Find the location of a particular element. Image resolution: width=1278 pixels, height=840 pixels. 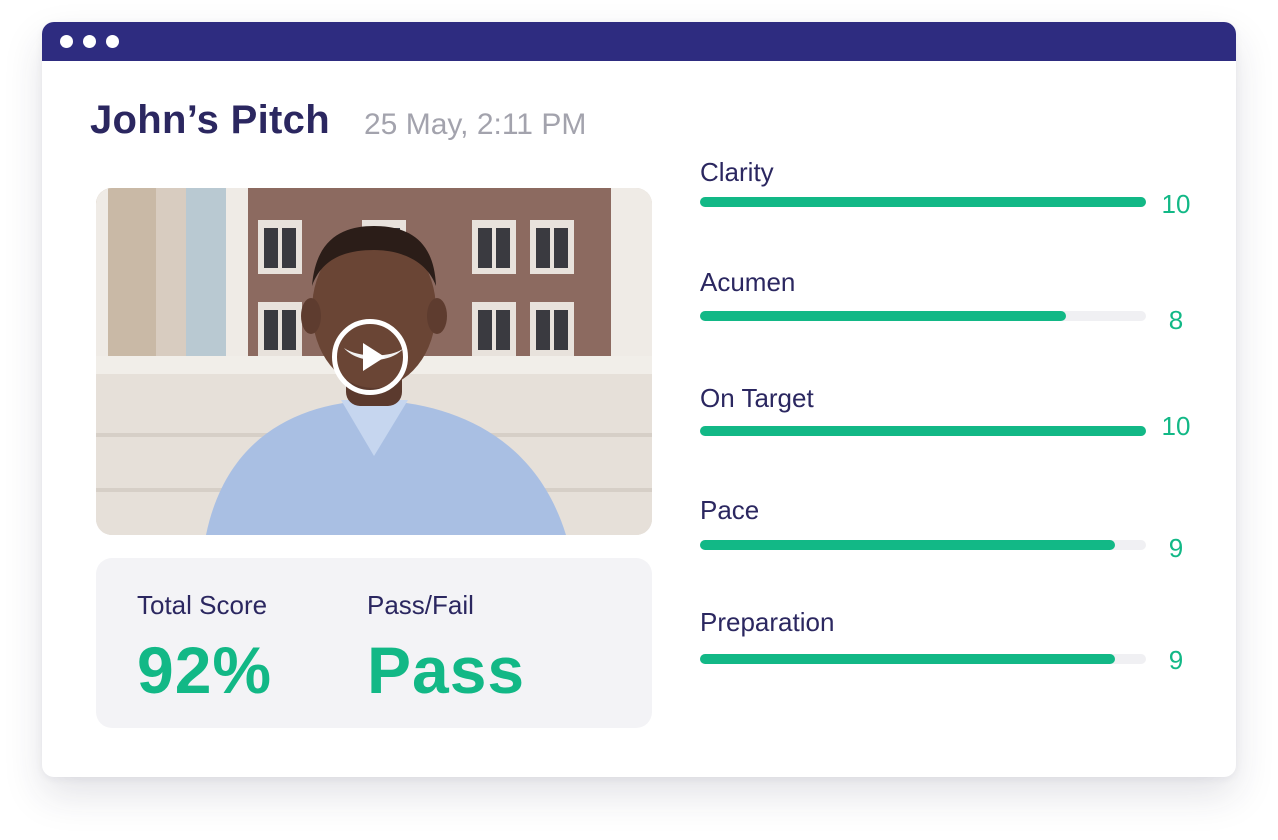

pass-fail-value: Pass is located at coordinates (446, 670).